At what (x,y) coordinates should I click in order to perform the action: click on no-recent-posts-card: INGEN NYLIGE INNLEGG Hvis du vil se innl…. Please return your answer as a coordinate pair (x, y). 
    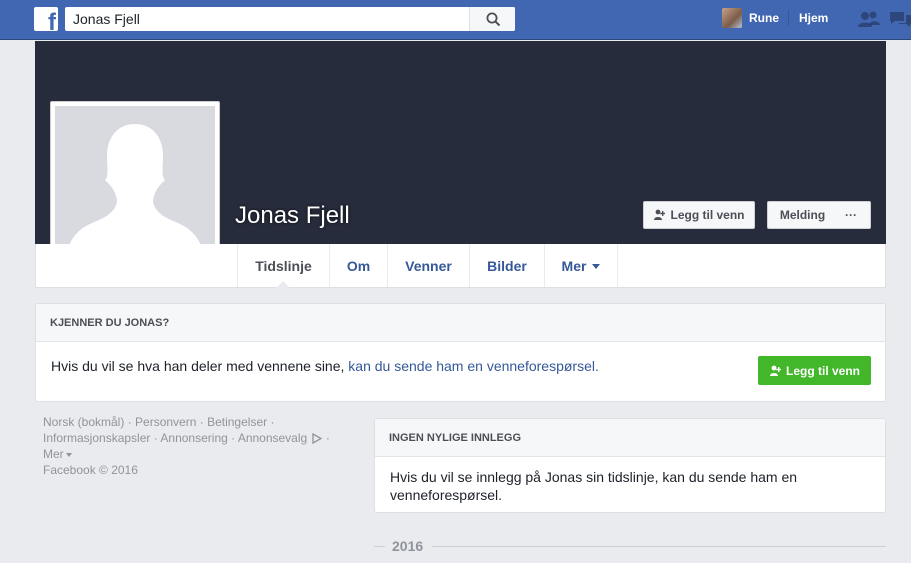
    Looking at the image, I should click on (630, 465).